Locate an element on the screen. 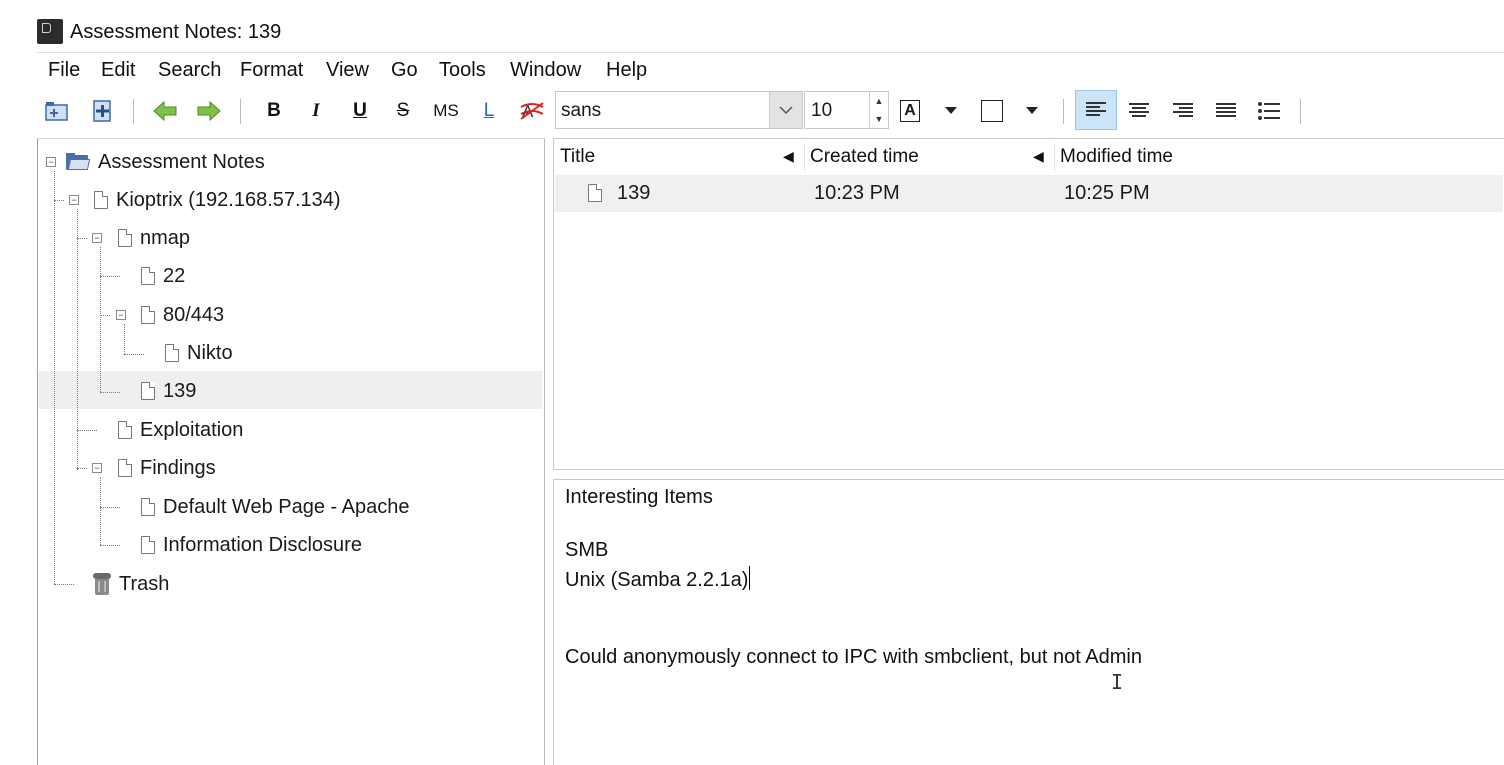 The height and width of the screenshot is (765, 1504). menu-tools: Tools is located at coordinates (462, 70).